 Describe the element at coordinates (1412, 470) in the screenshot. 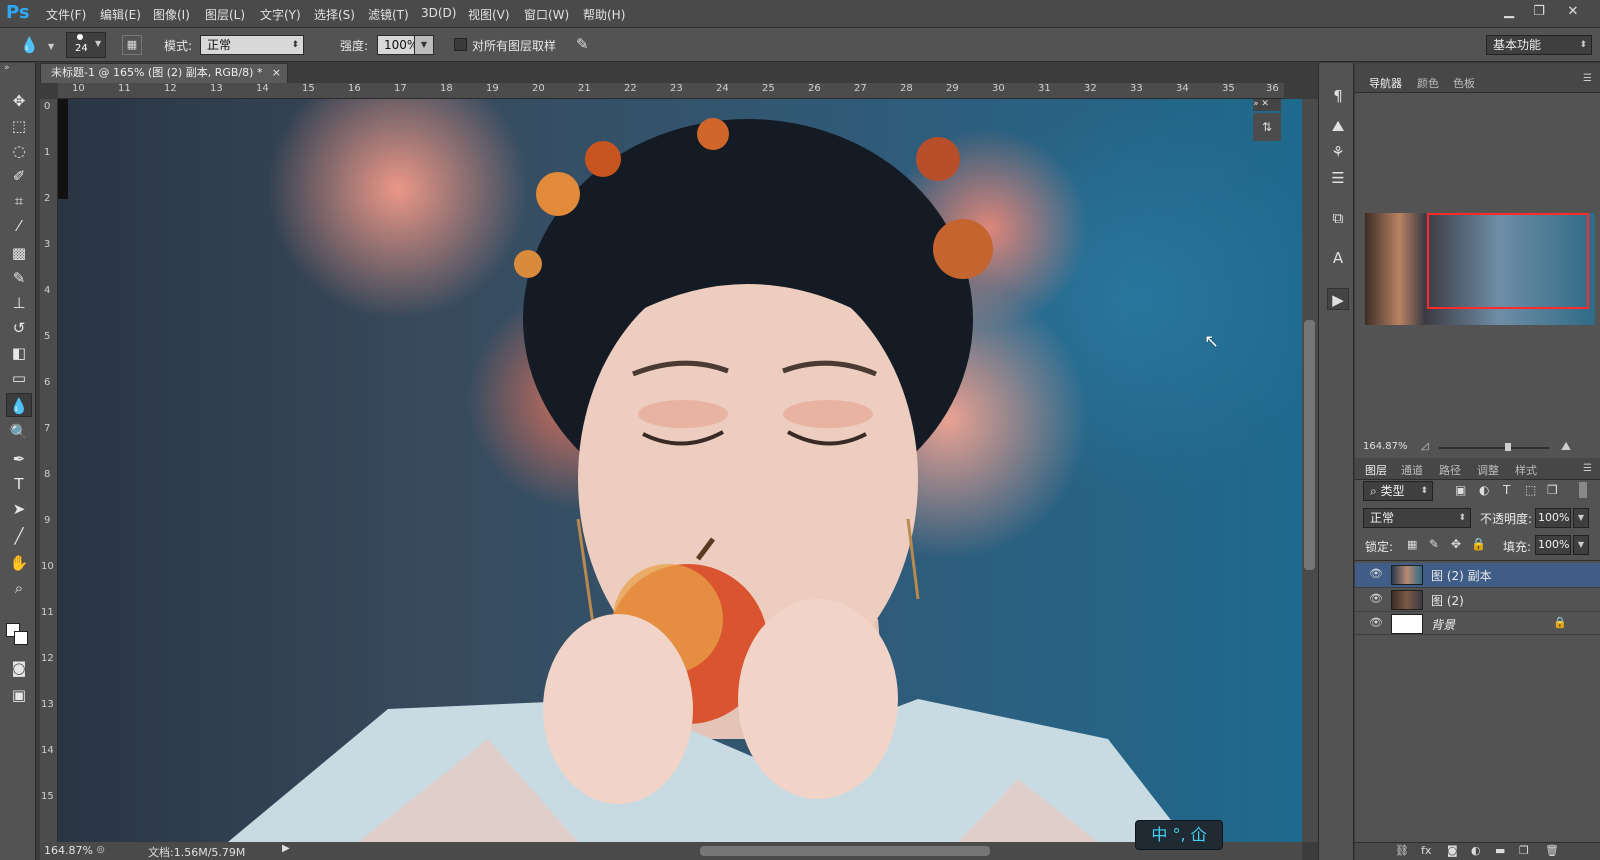

I see `tab-channels: 通道` at that location.